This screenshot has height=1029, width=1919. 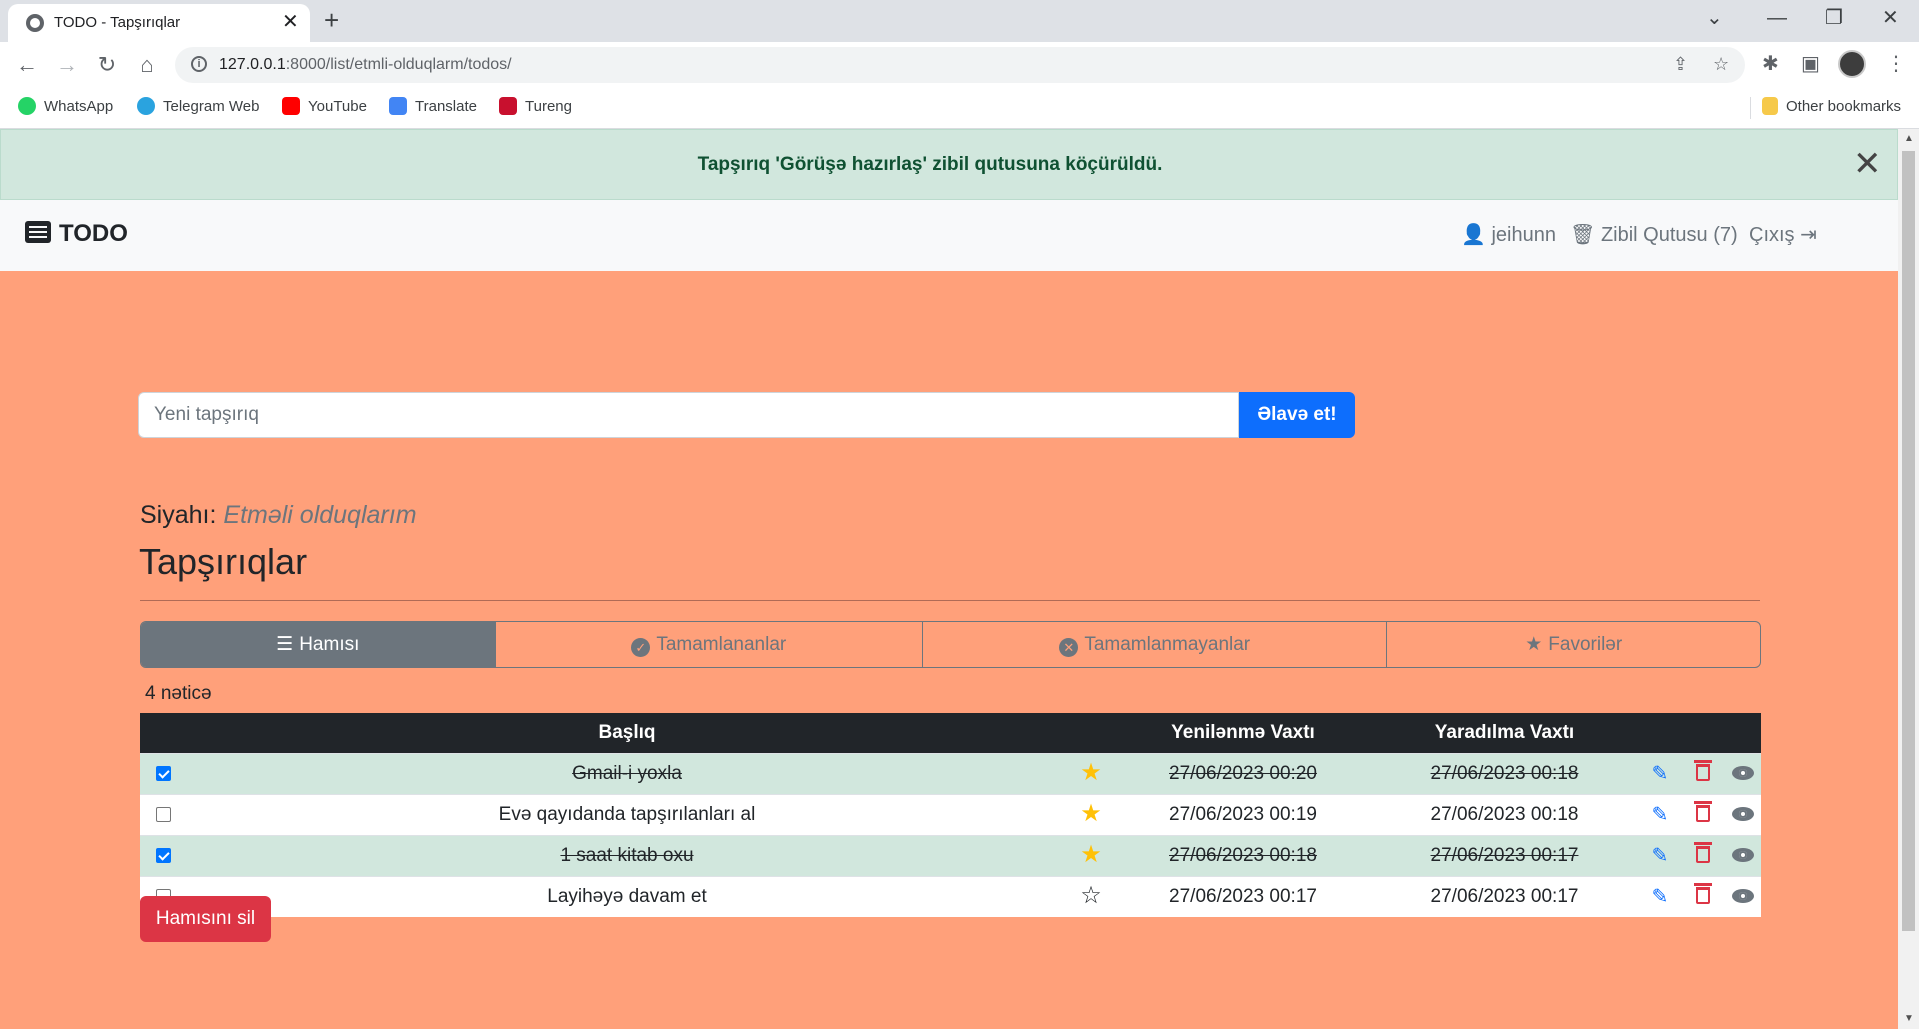 I want to click on filter-incomplete: ✕ Tamamlanmayanlar, so click(x=1154, y=644).